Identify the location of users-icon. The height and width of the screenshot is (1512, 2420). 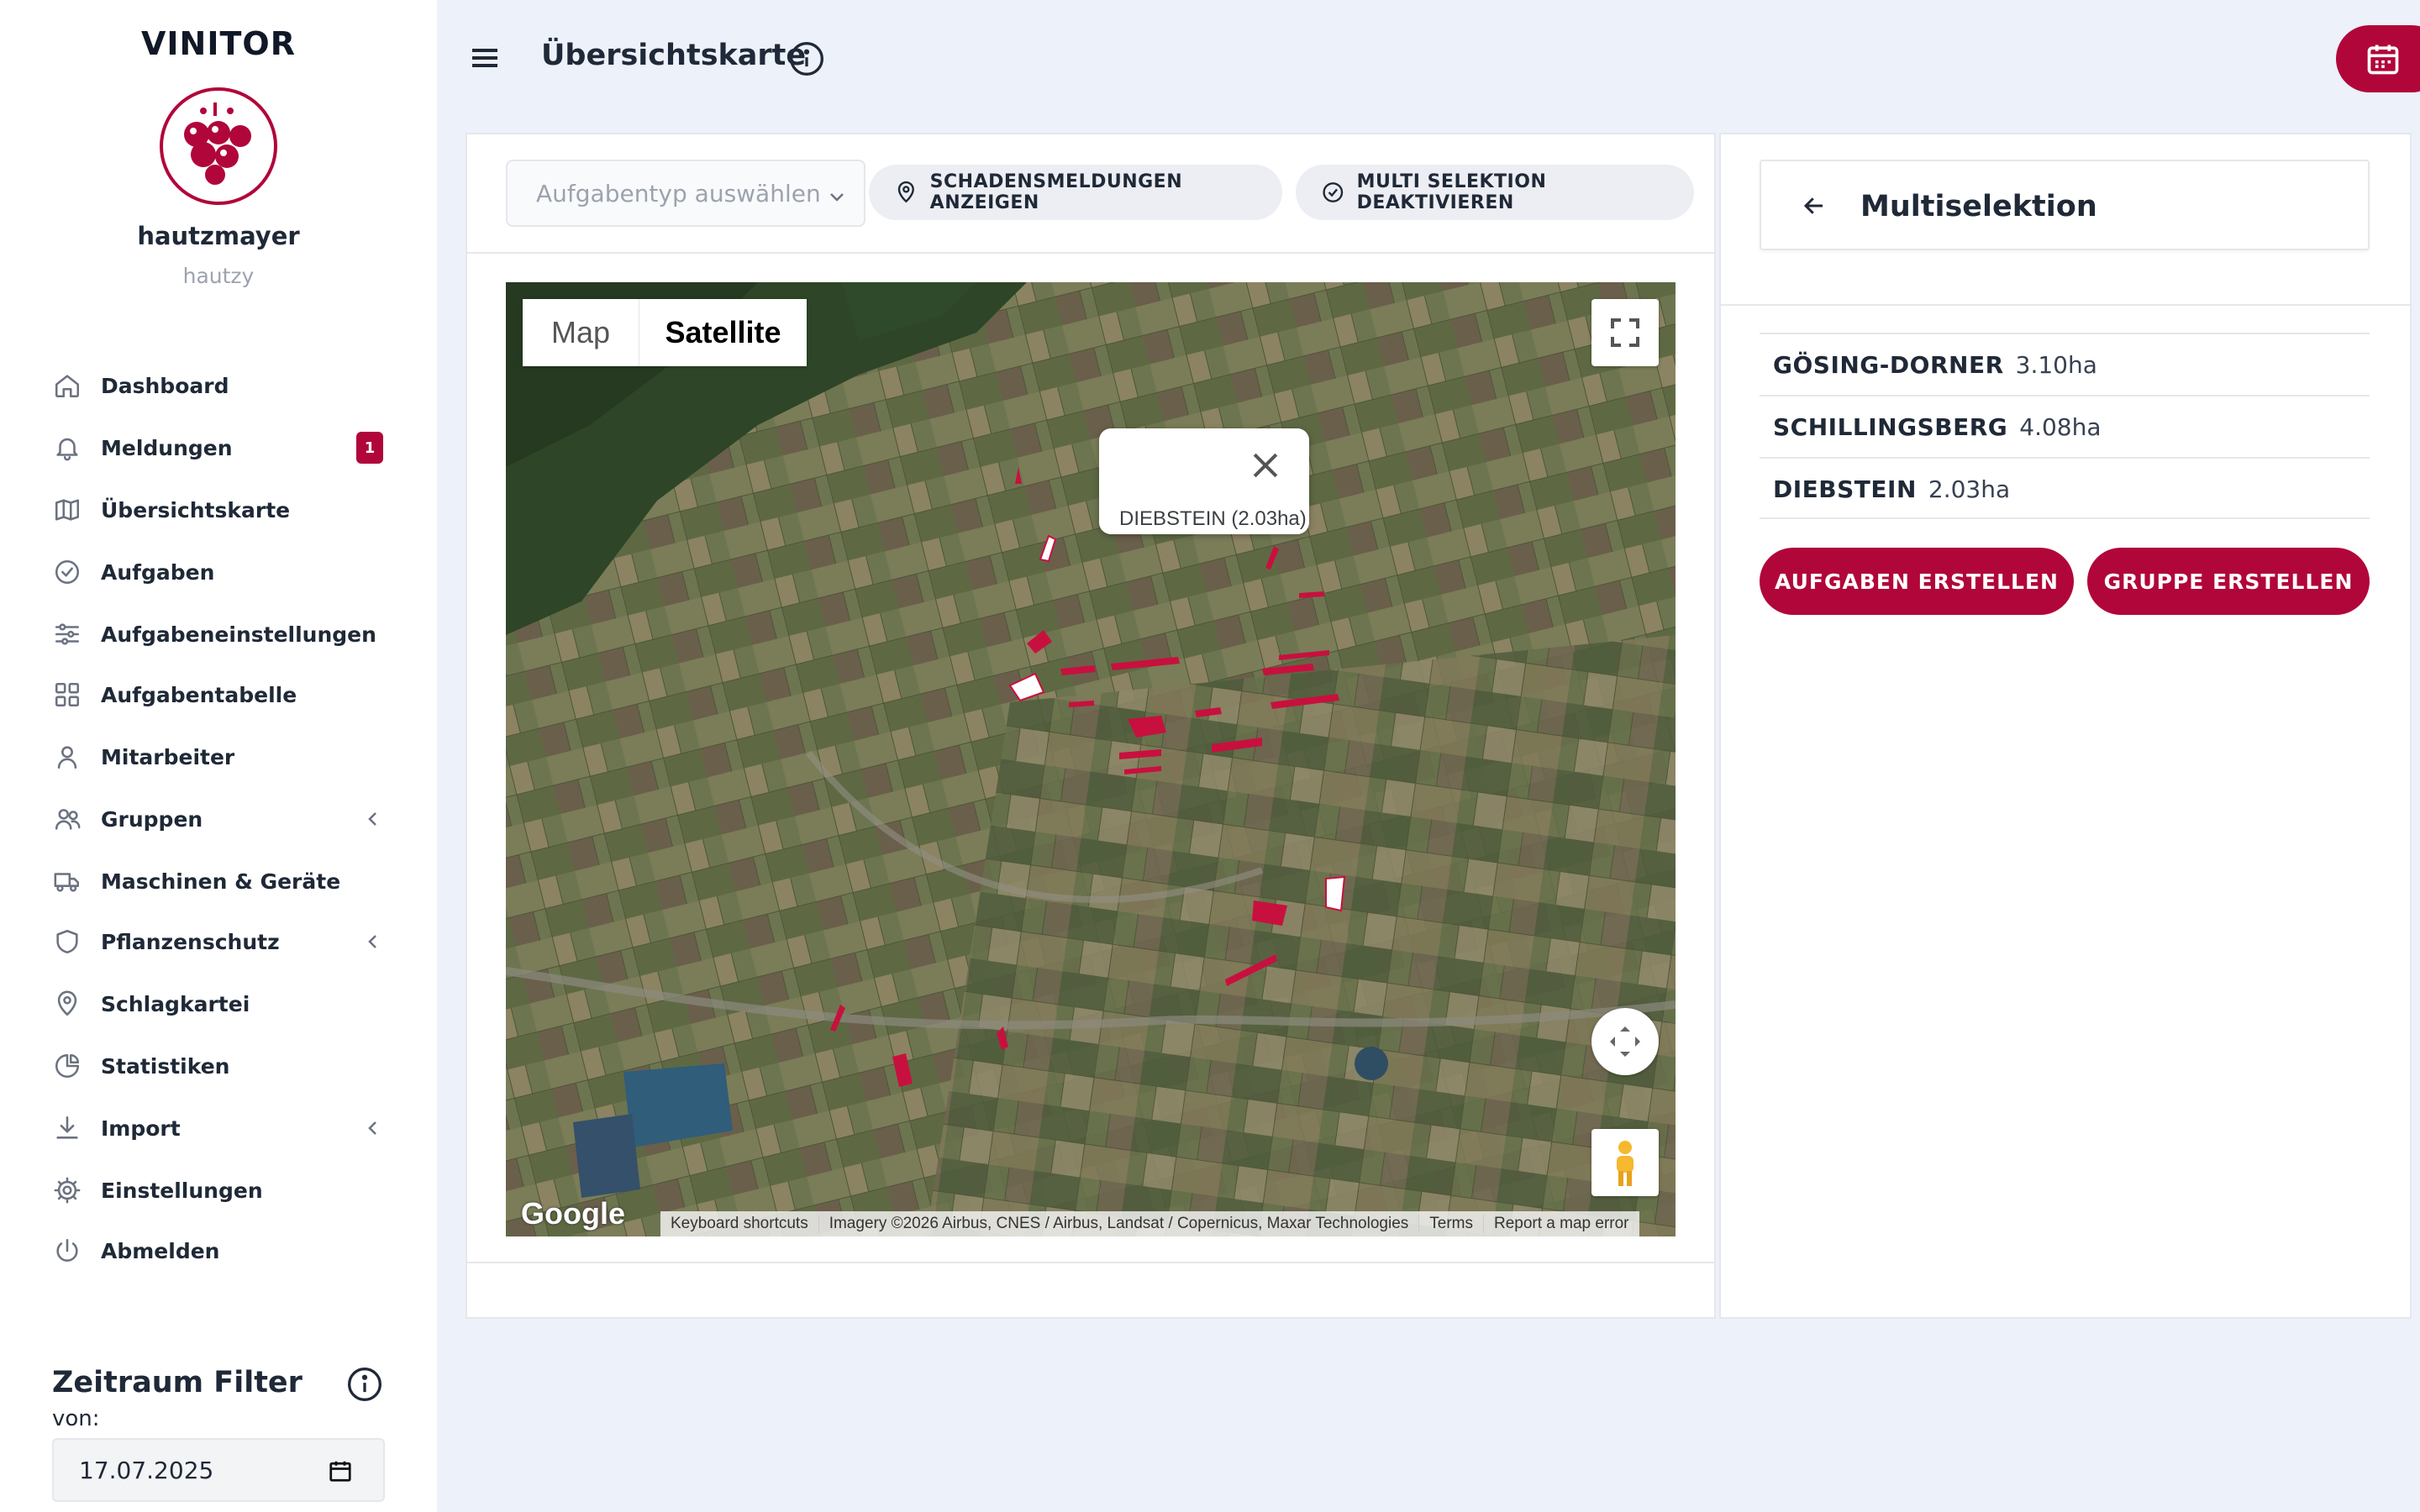
(67, 819).